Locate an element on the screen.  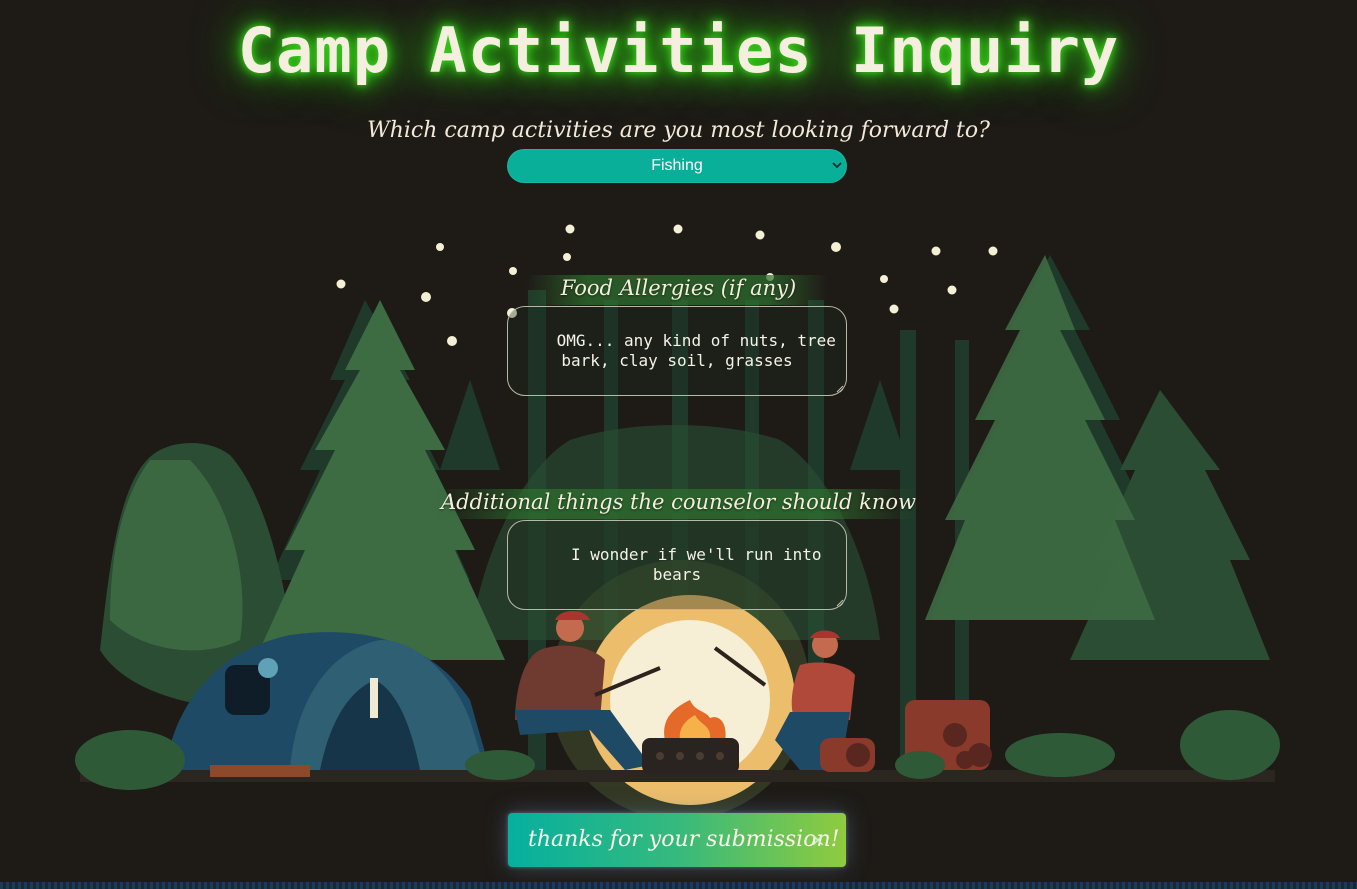
notes-textarea-value: I wonder if we'll run into bears is located at coordinates (701, 564).